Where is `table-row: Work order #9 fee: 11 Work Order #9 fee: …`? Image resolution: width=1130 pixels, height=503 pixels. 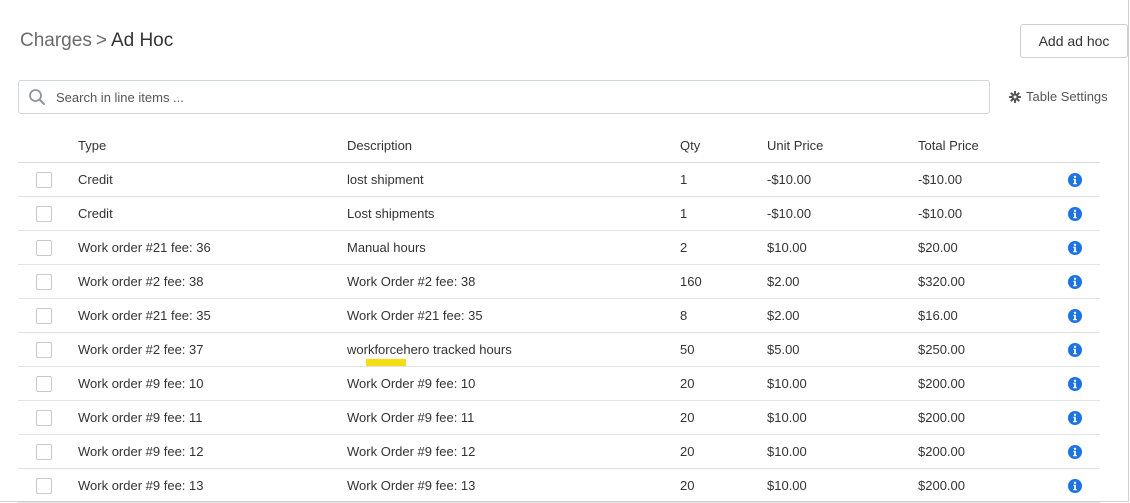 table-row: Work order #9 fee: 11 Work Order #9 fee: … is located at coordinates (559, 417).